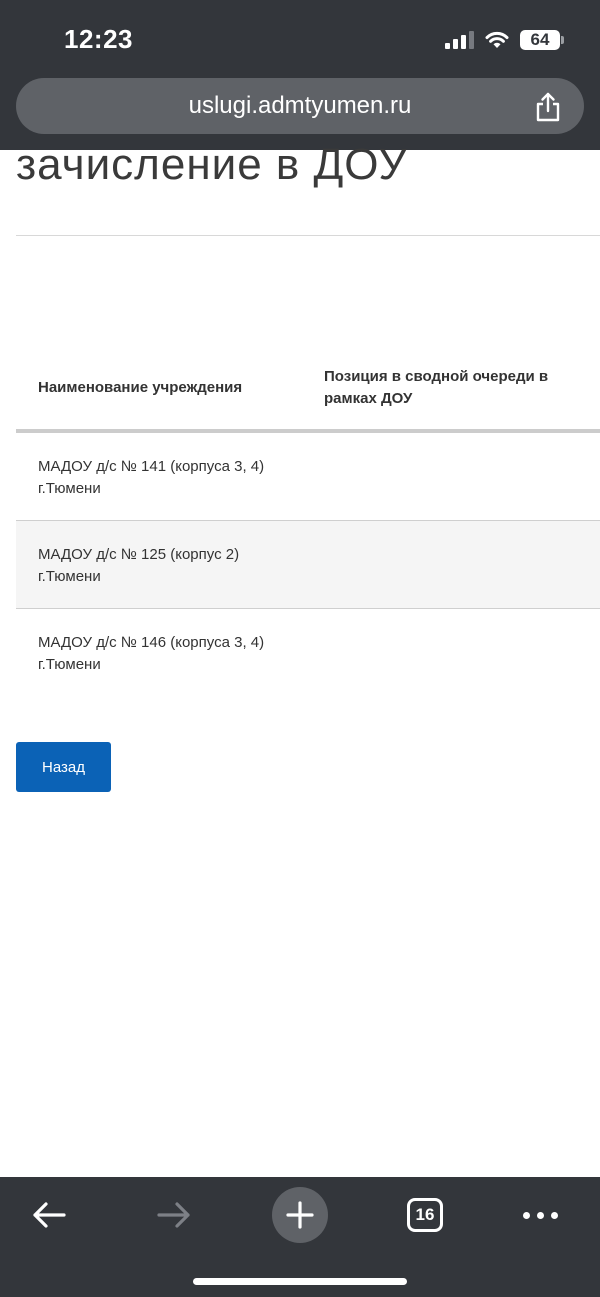  What do you see at coordinates (300, 75) in the screenshot?
I see `browser-top-bar: 12:23 64 uslugi.admtyumen.ru` at bounding box center [300, 75].